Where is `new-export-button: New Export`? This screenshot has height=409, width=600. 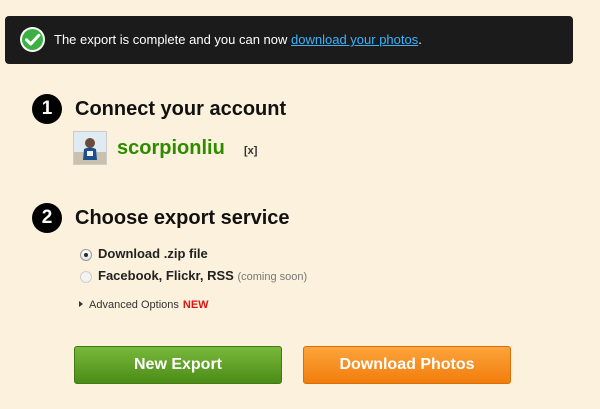
new-export-button: New Export is located at coordinates (178, 365).